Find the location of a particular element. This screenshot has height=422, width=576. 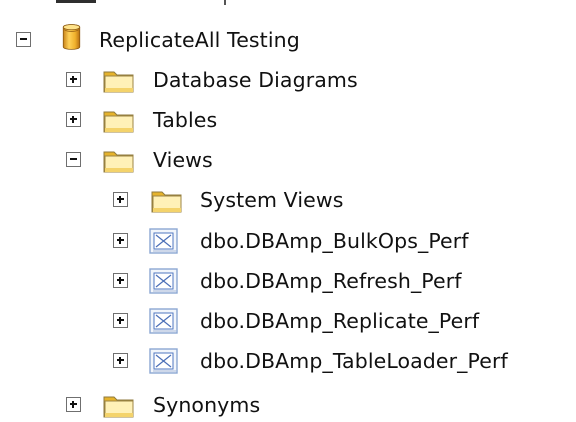

view-label-refresh: dbo.DBAmp_Refresh_Perf is located at coordinates (331, 281).